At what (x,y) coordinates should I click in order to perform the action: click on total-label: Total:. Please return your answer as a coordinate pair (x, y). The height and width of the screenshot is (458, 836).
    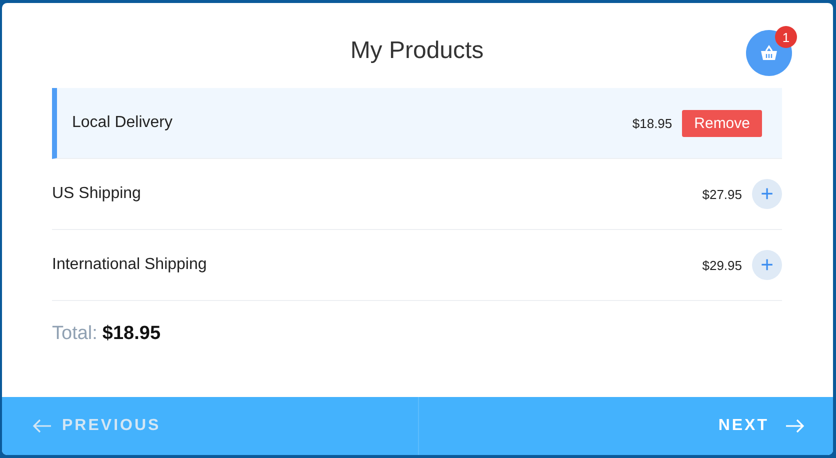
    Looking at the image, I should click on (75, 333).